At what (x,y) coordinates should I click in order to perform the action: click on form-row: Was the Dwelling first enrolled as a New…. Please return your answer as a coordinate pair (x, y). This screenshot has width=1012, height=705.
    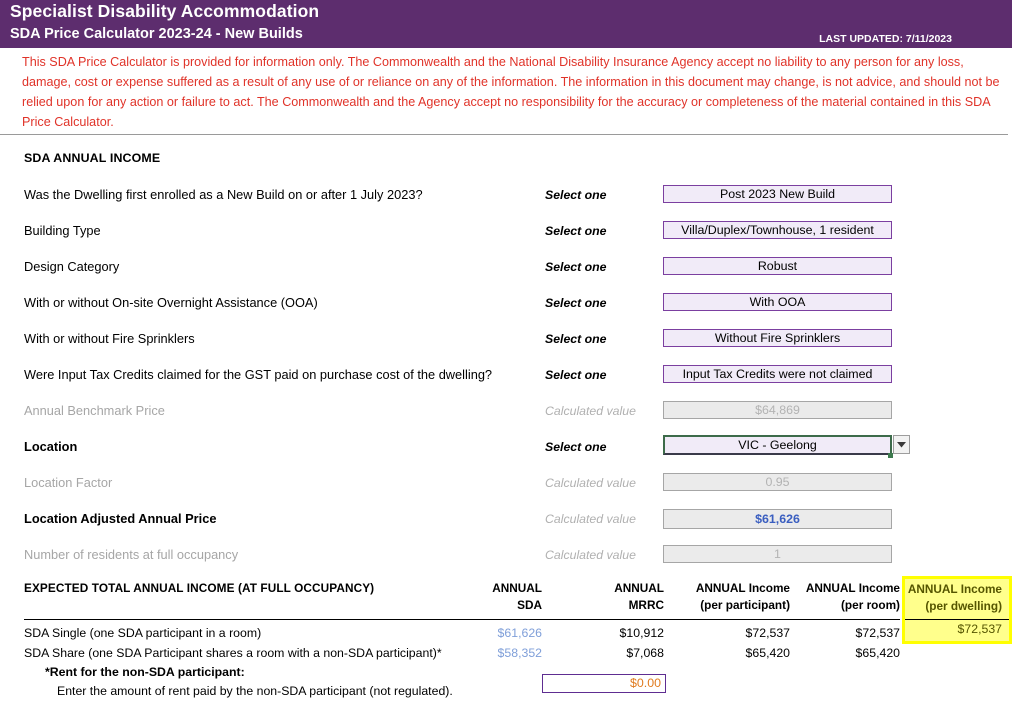
    Looking at the image, I should click on (506, 203).